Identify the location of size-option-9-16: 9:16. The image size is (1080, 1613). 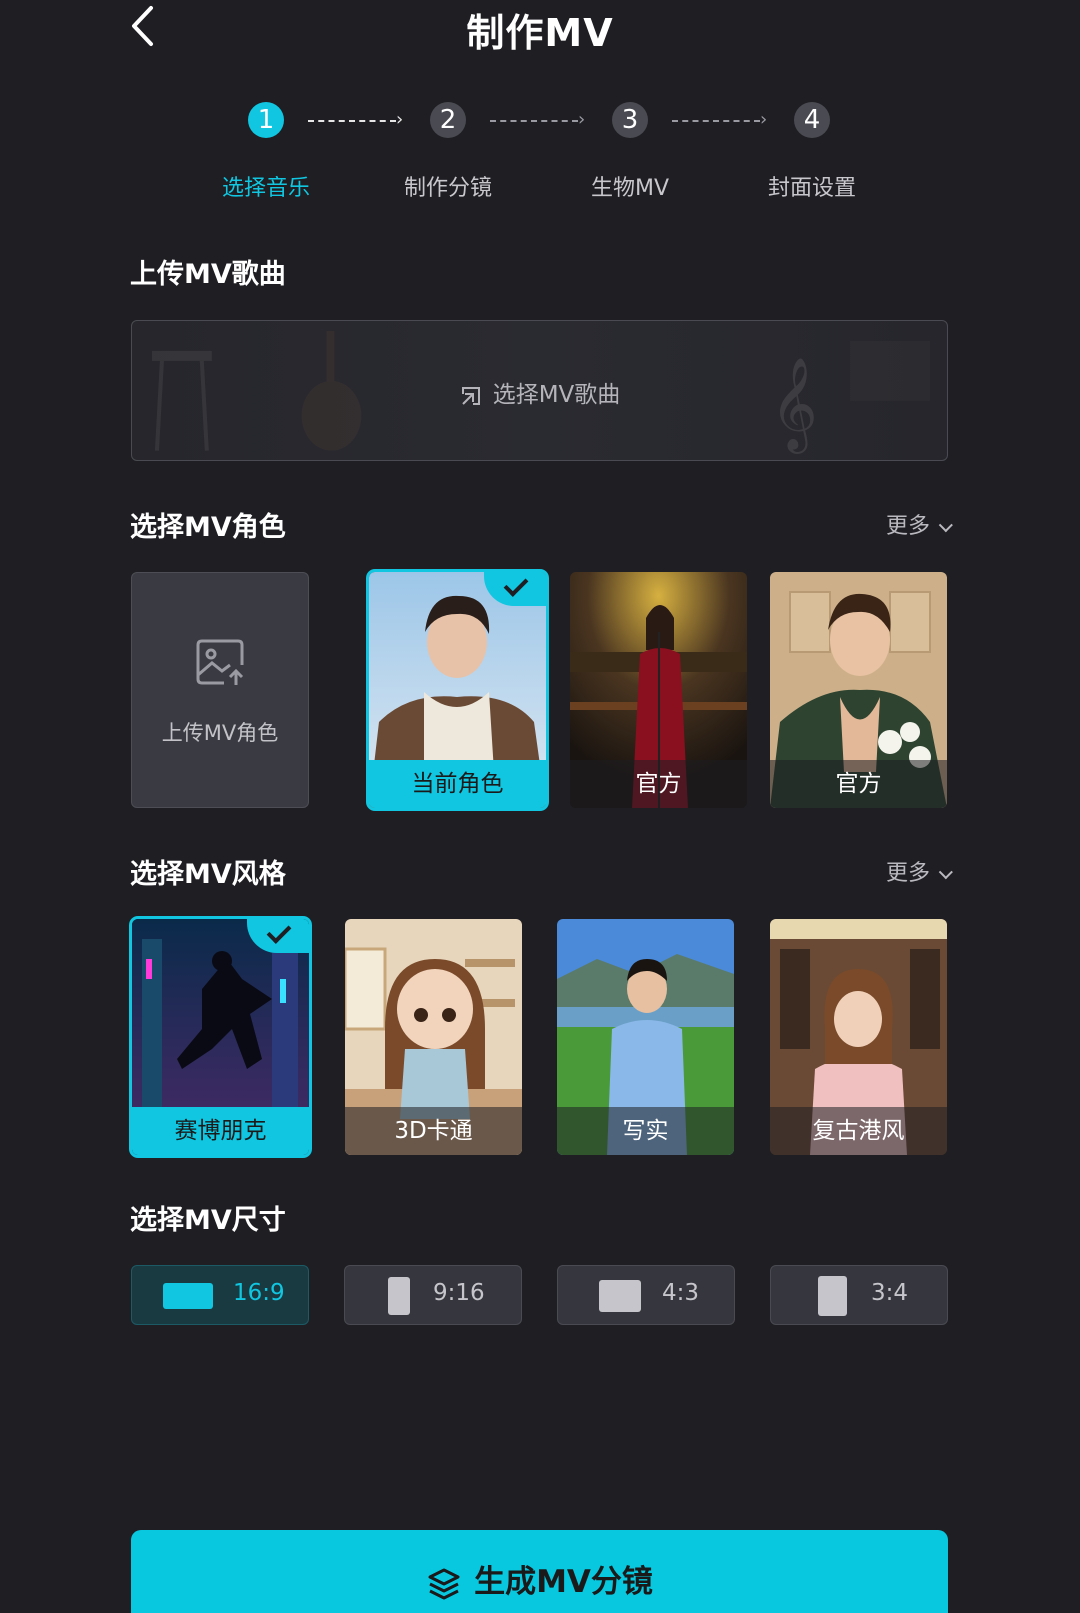
(433, 1295).